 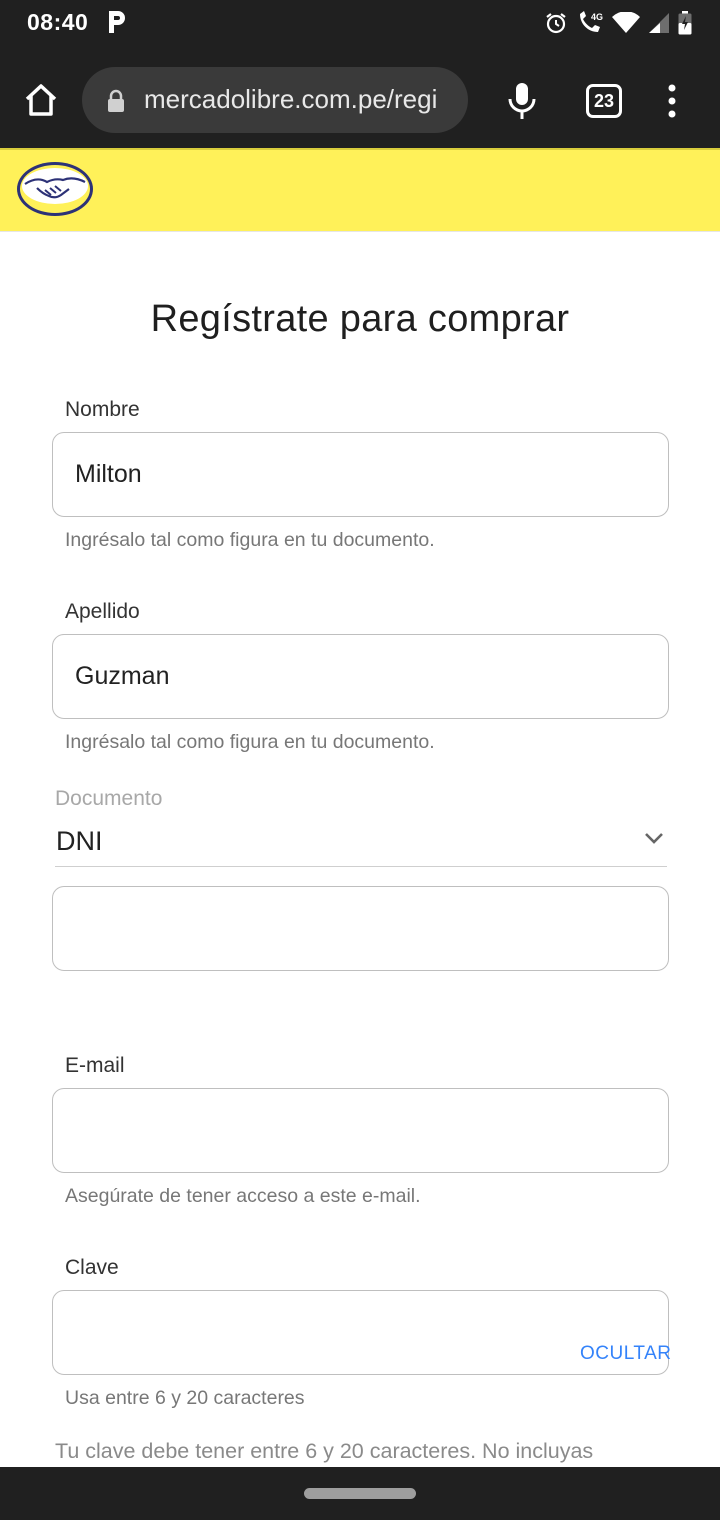 What do you see at coordinates (672, 101) in the screenshot?
I see `more-options-icon` at bounding box center [672, 101].